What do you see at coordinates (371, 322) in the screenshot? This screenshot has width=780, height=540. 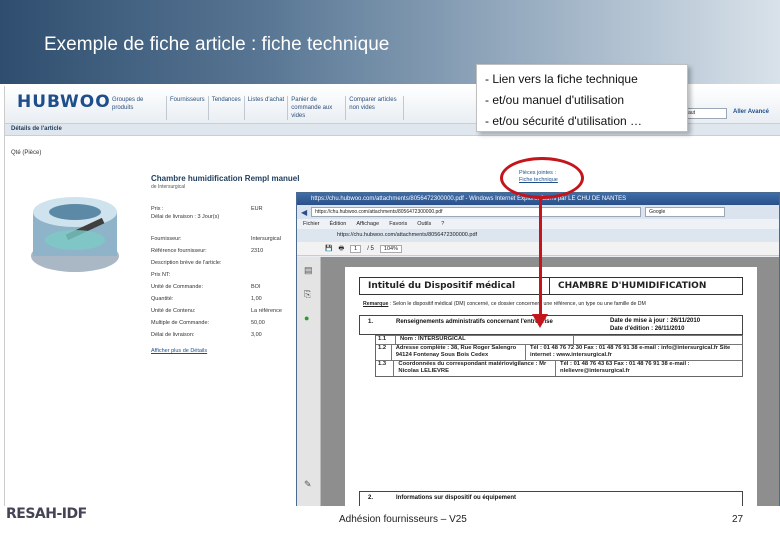 I see `section-1-number: 1.` at bounding box center [371, 322].